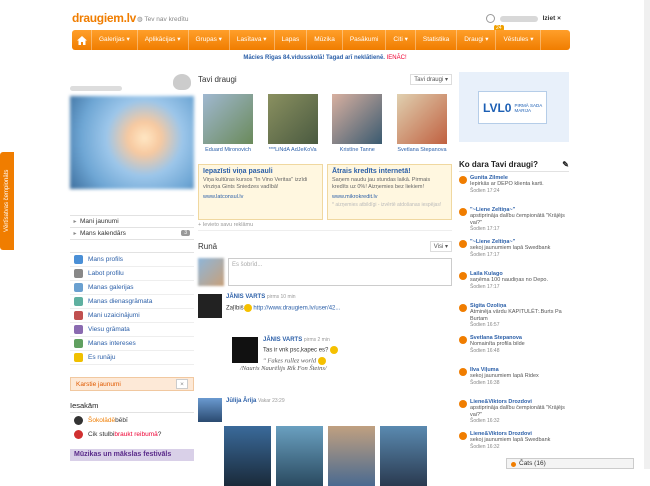 The width and height of the screenshot is (650, 486). I want to click on friend-name: ***LiNdA AdJeKoVa, so click(293, 150).